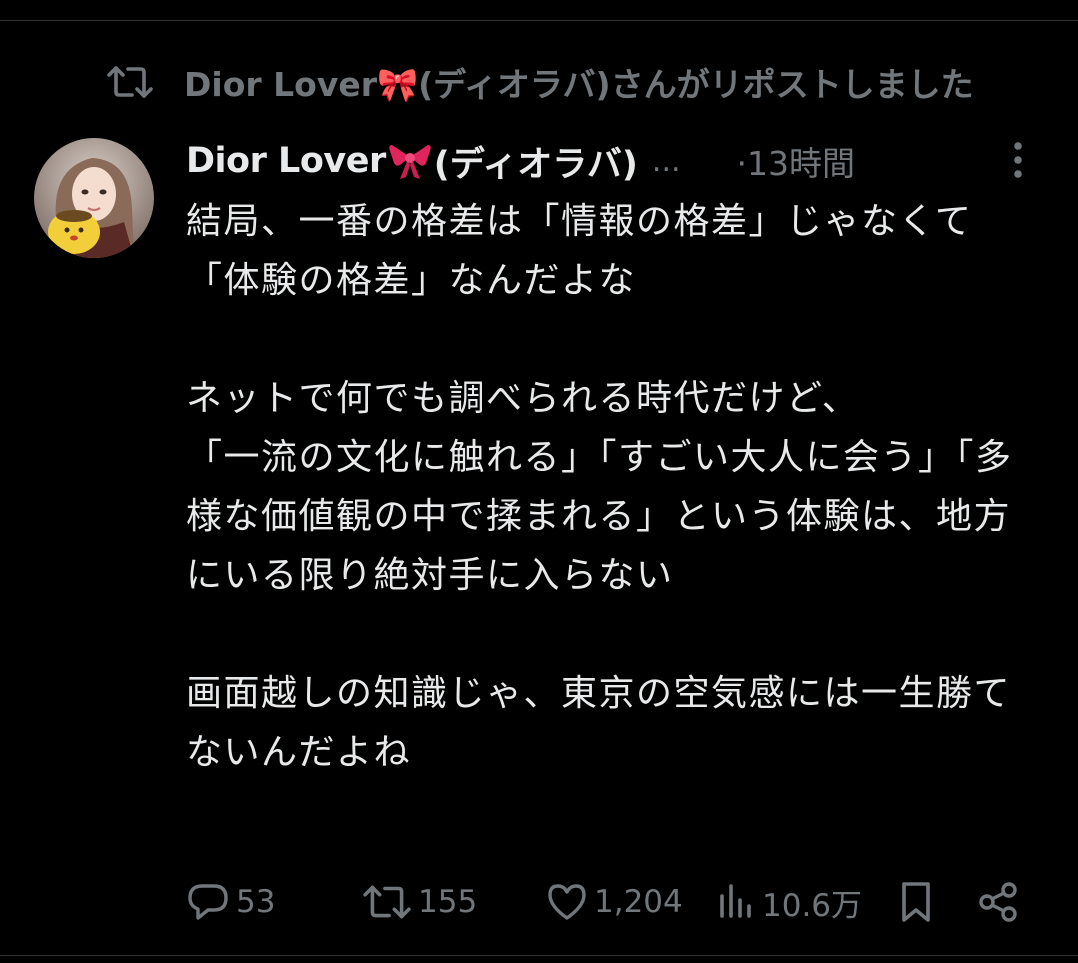 The image size is (1078, 963). I want to click on repost-banner-text: Dior Lover🎀(ディオラバ)さんがリポストしました, so click(579, 84).